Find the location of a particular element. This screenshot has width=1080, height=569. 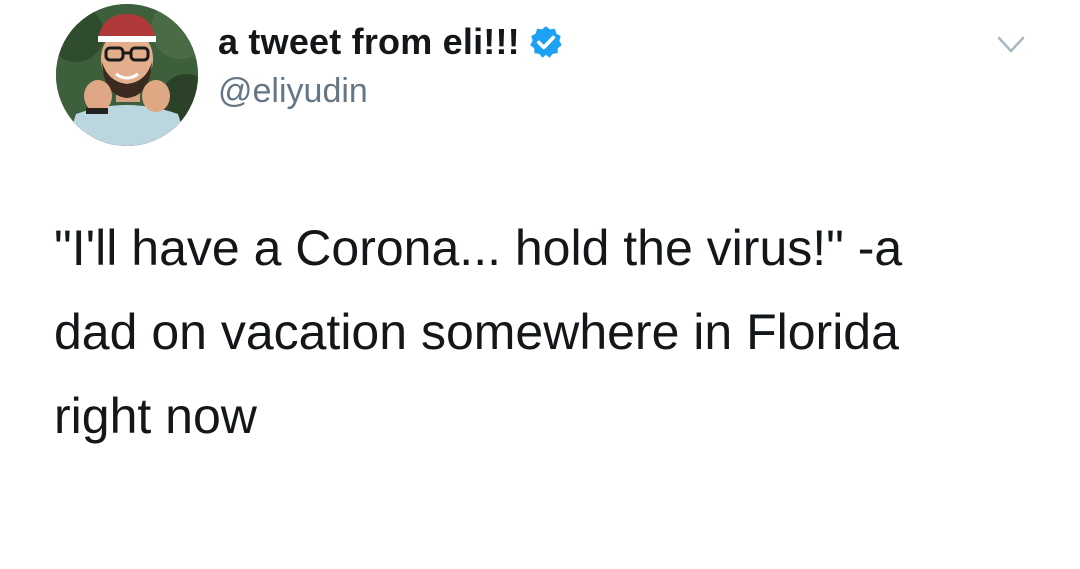

tweet-text-line: dad on vacation somewhere in Florida is located at coordinates (476, 332).